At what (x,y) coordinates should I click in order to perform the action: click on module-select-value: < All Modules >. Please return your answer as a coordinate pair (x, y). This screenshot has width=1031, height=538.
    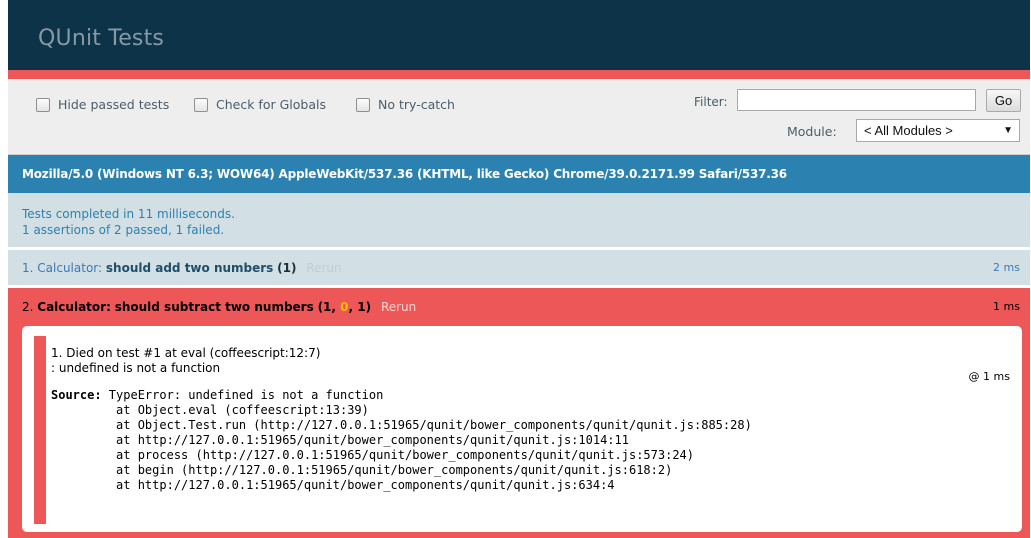
    Looking at the image, I should click on (908, 130).